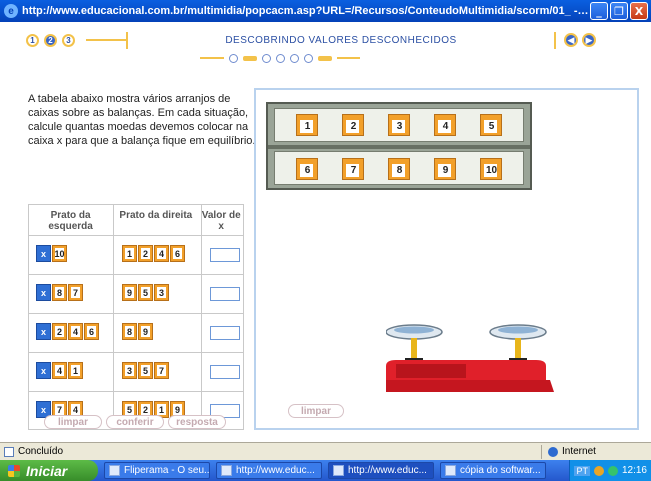 The height and width of the screenshot is (481, 651). I want to click on check-button: conferir, so click(135, 422).